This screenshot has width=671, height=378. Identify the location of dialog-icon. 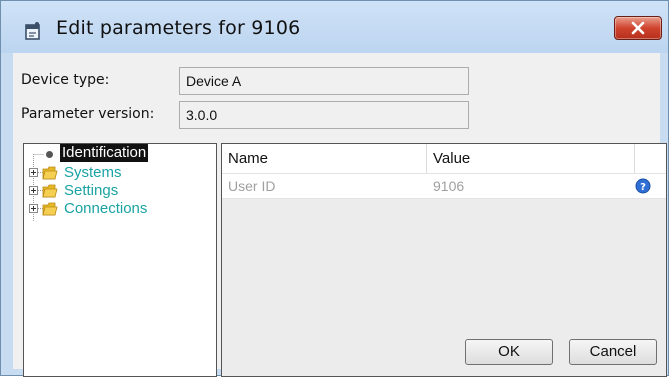
(33, 31).